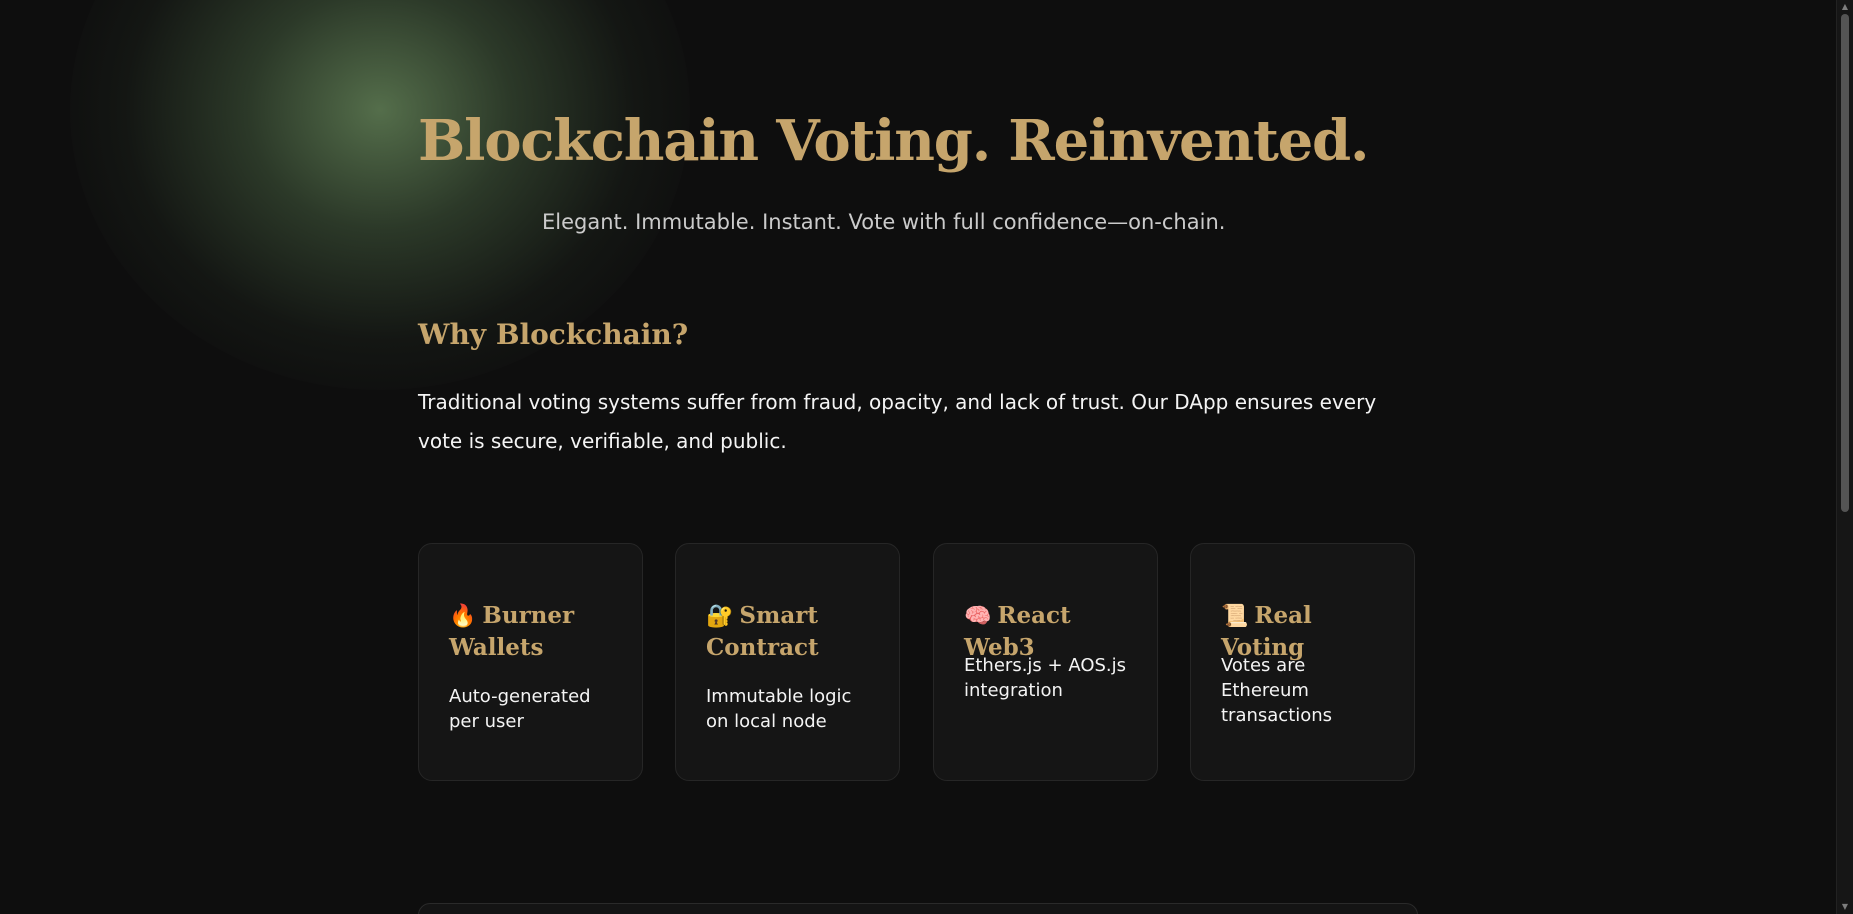 This screenshot has height=914, width=1853. Describe the element at coordinates (918, 908) in the screenshot. I see `next-section-panel` at that location.